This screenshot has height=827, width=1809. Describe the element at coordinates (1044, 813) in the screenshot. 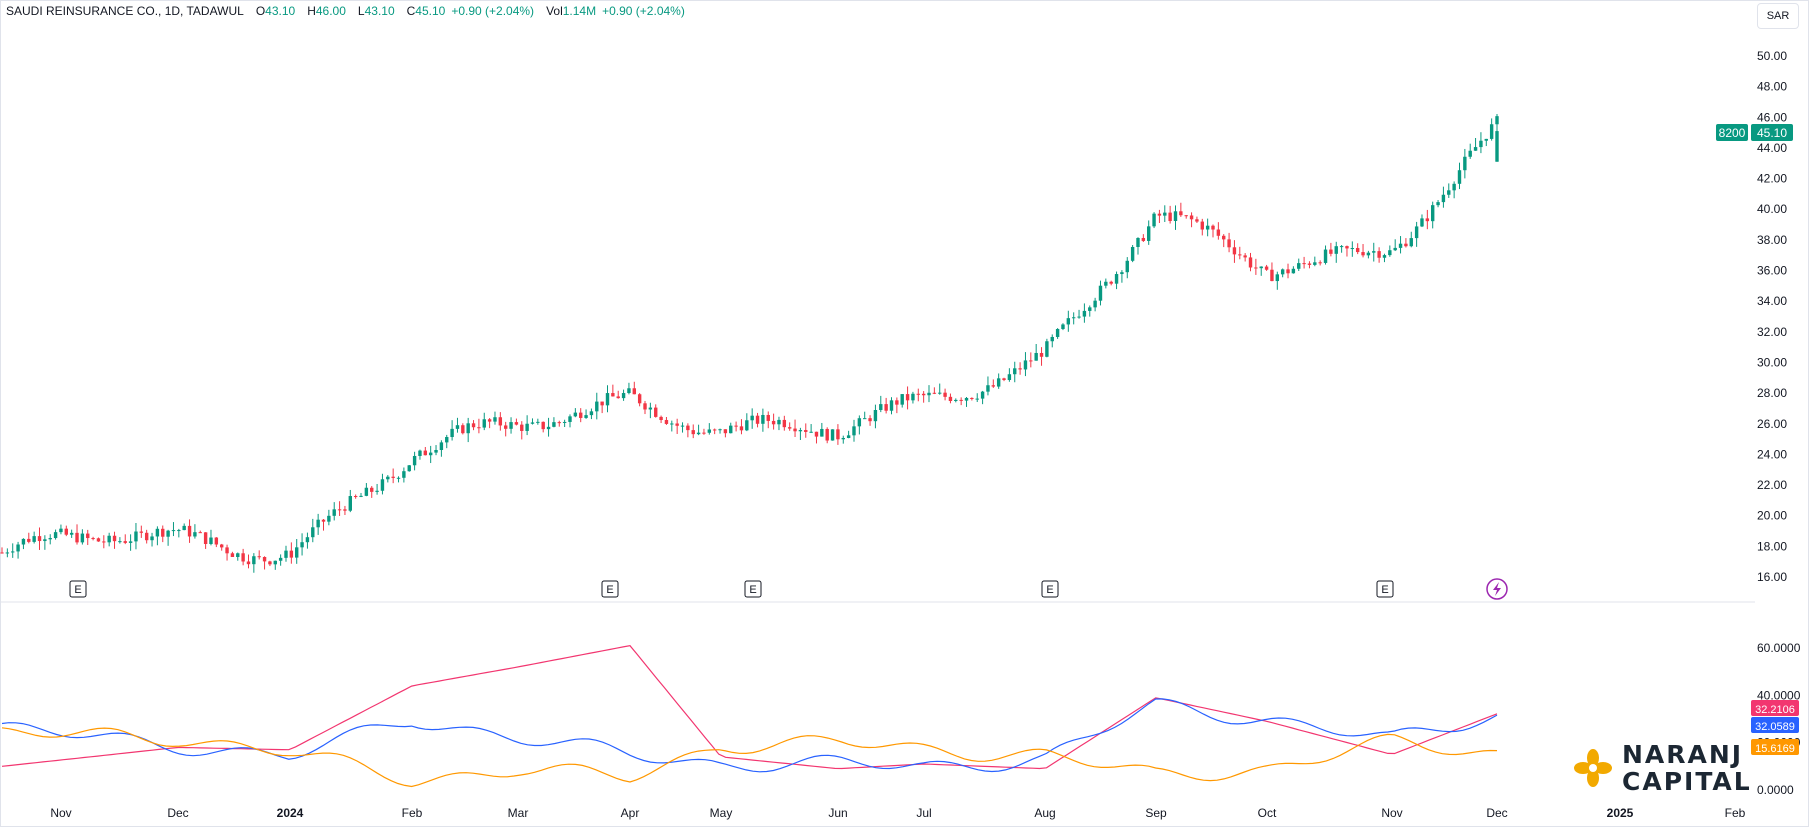

I see `time-tick-label: Aug` at that location.